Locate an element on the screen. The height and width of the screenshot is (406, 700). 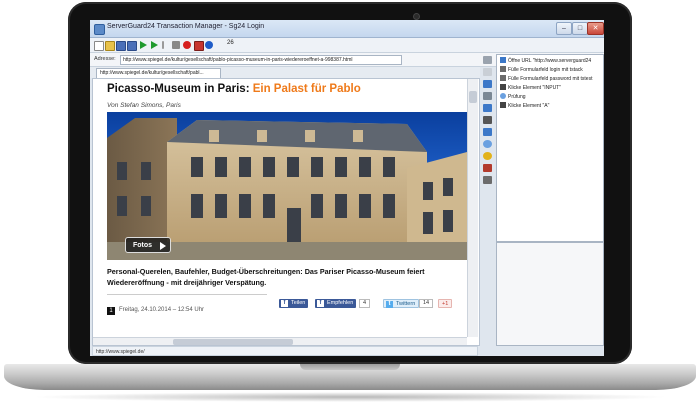
settings-icon is located at coordinates (199, 46).